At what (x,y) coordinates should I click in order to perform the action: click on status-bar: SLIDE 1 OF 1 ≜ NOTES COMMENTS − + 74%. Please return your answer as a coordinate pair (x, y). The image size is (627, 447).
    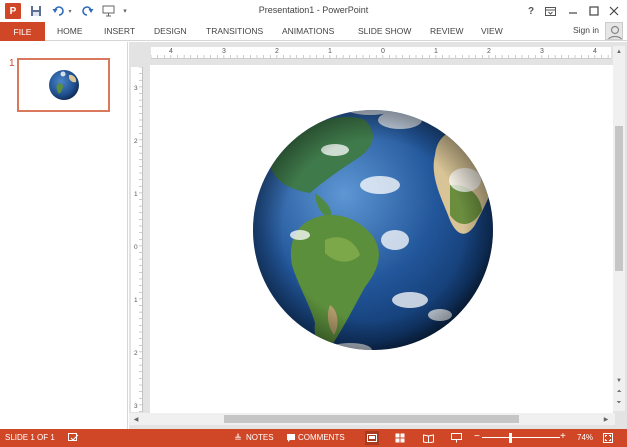
    Looking at the image, I should click on (313, 438).